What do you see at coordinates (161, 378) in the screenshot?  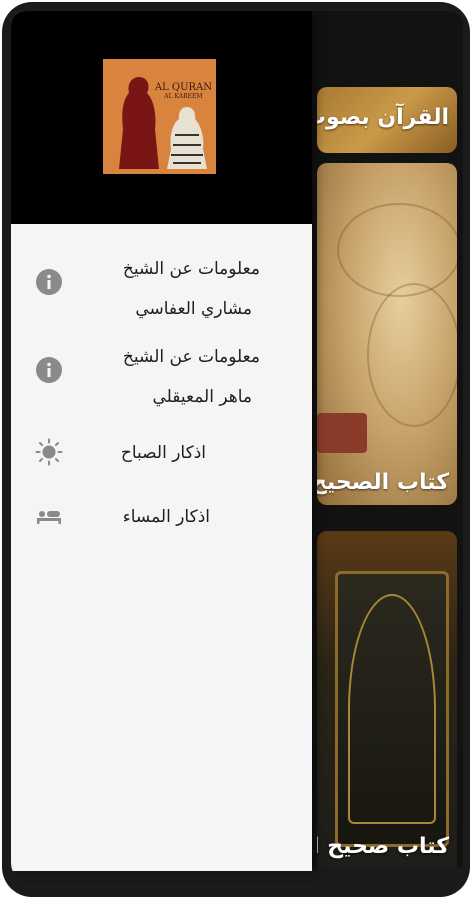 I see `menu-item-muaiqly-info: معلومات عن الشيخ ماهر المعيقلي` at bounding box center [161, 378].